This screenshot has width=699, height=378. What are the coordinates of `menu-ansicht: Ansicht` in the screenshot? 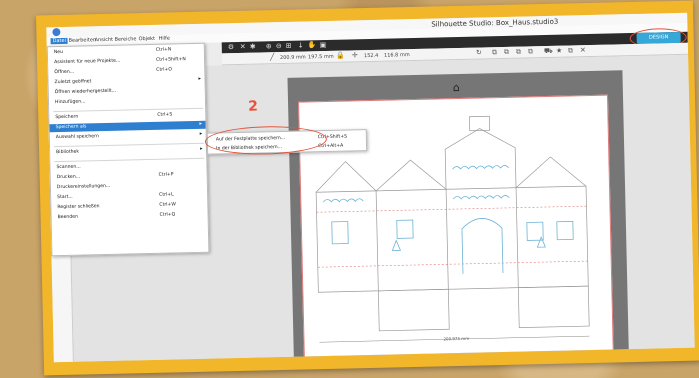 It's located at (104, 40).